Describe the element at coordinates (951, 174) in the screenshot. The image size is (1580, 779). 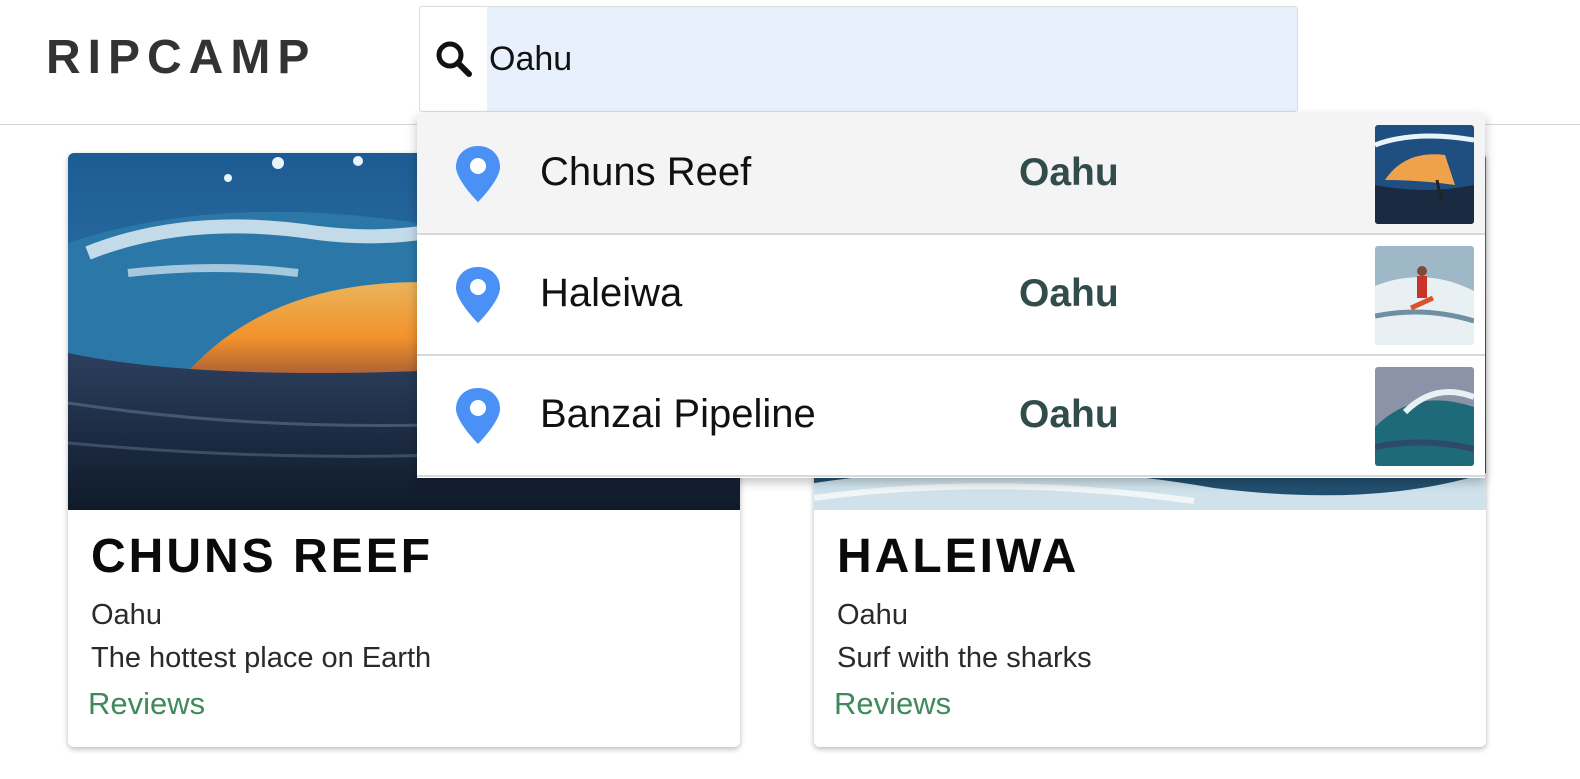
I see `suggestion-item-chuns-reef: Chuns Reef Oahu` at that location.